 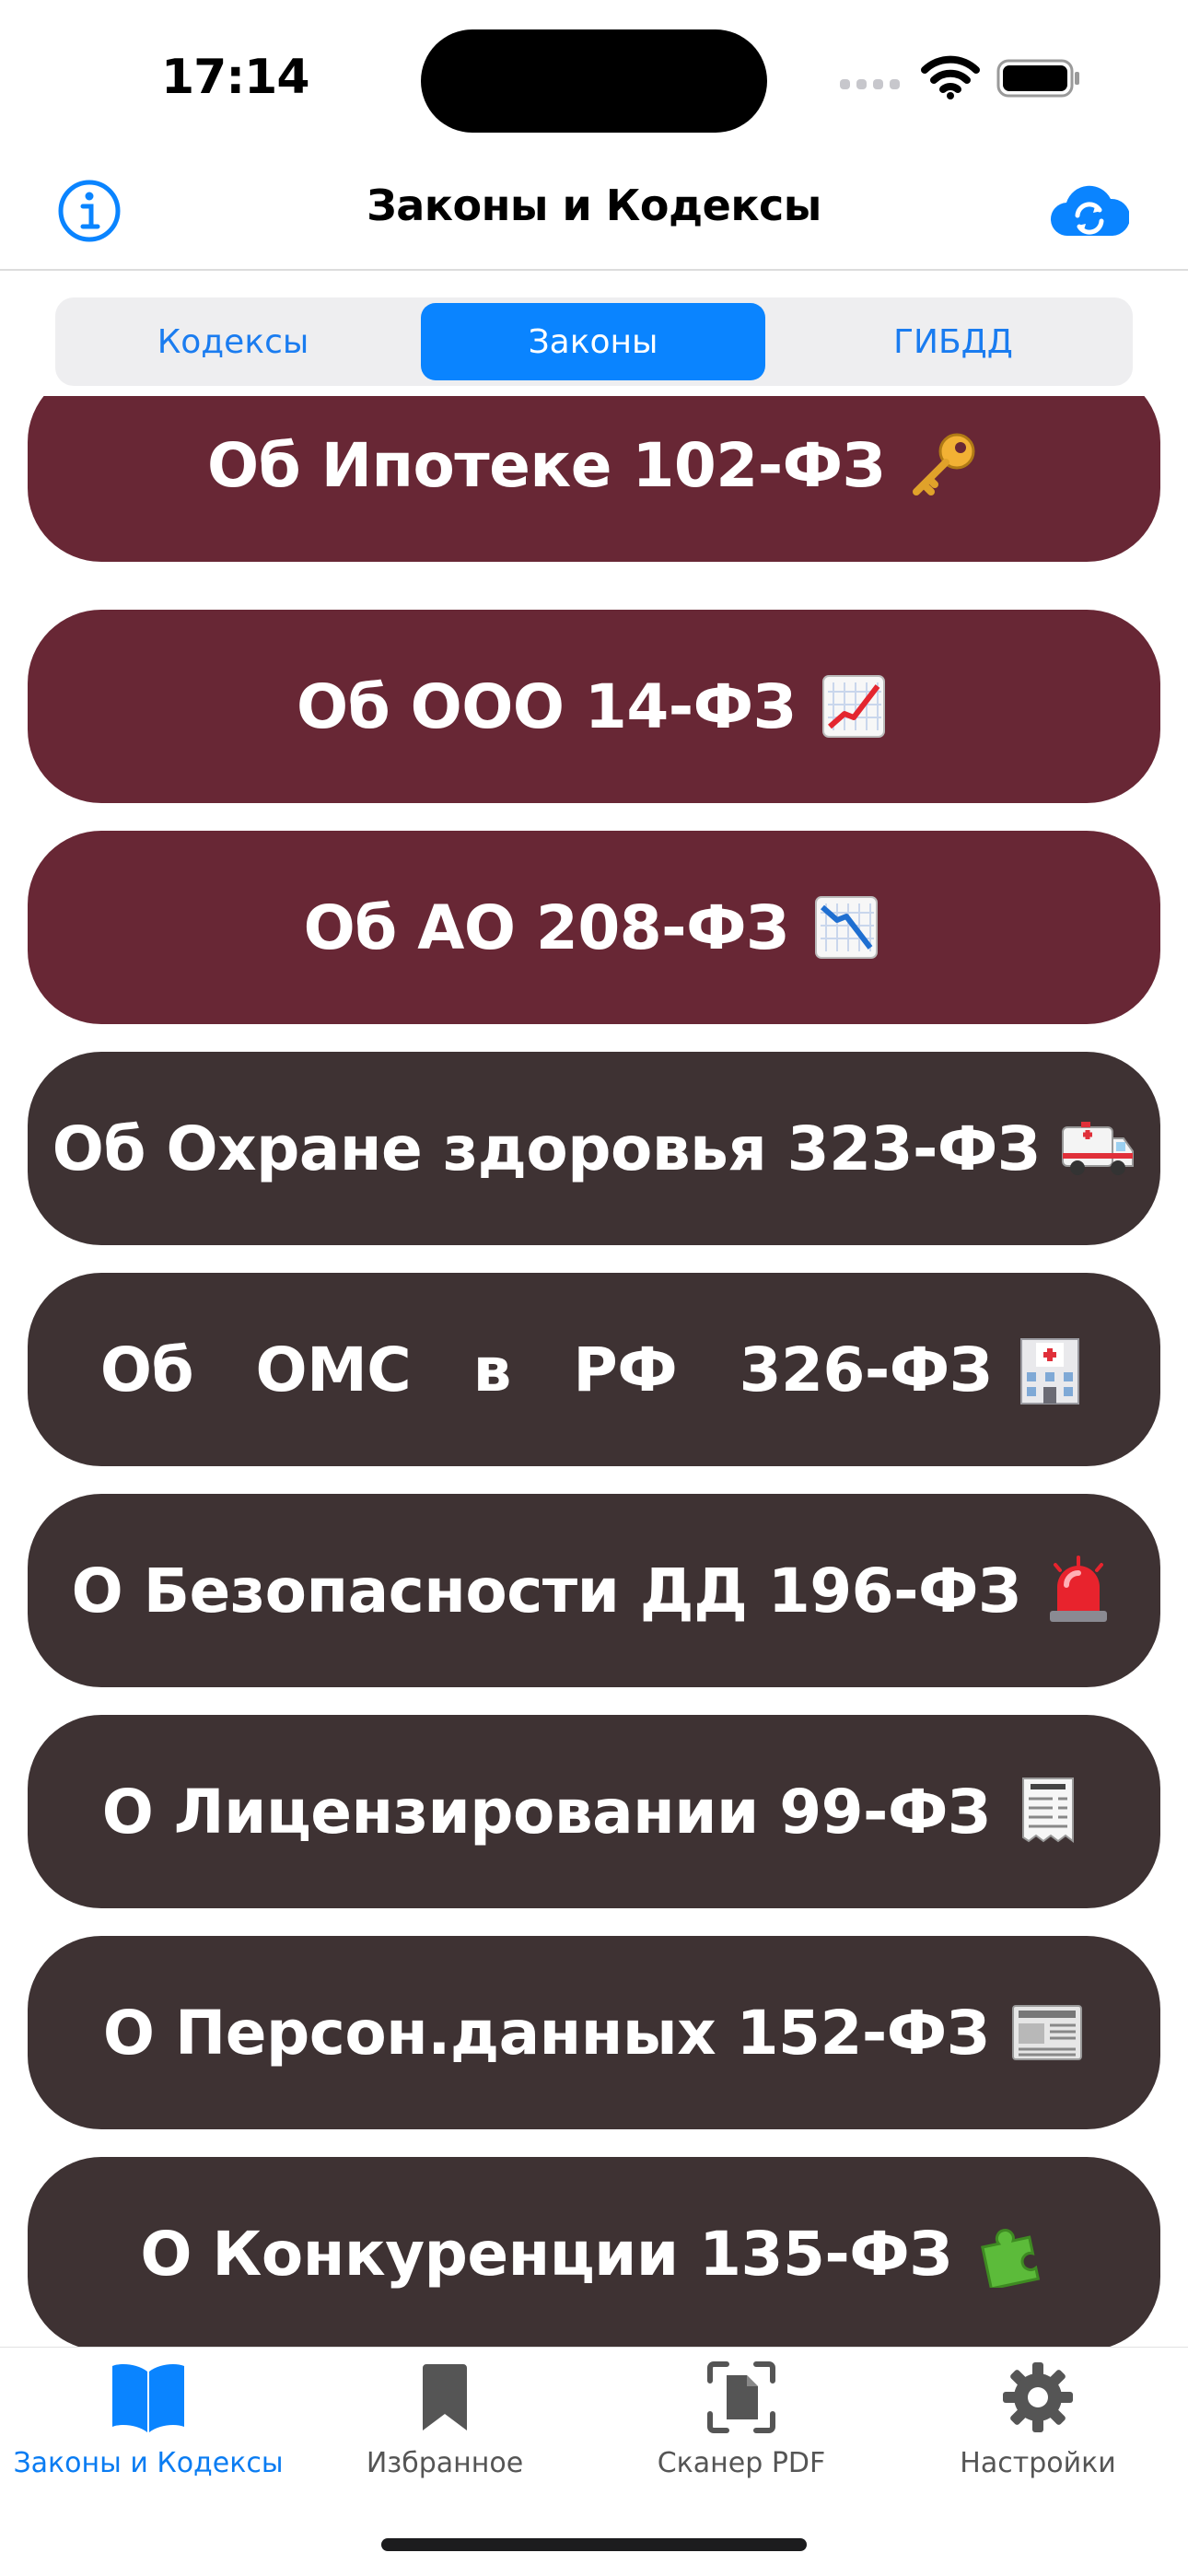 I want to click on siren-icon, so click(x=1078, y=1590).